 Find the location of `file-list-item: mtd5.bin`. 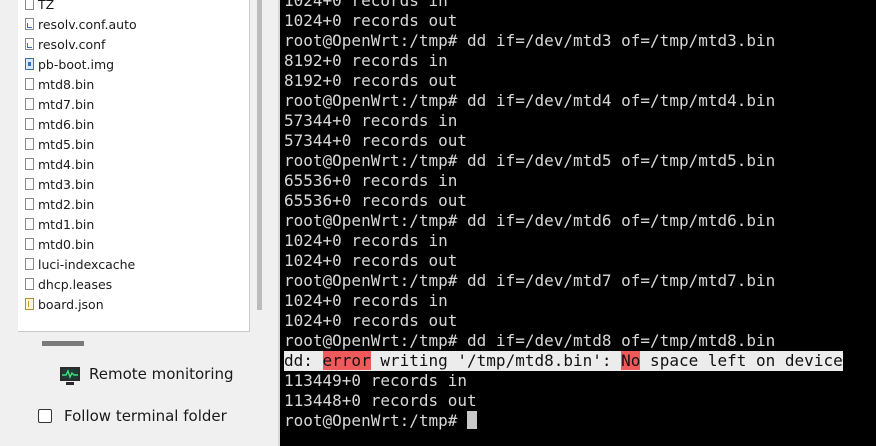

file-list-item: mtd5.bin is located at coordinates (81, 144).